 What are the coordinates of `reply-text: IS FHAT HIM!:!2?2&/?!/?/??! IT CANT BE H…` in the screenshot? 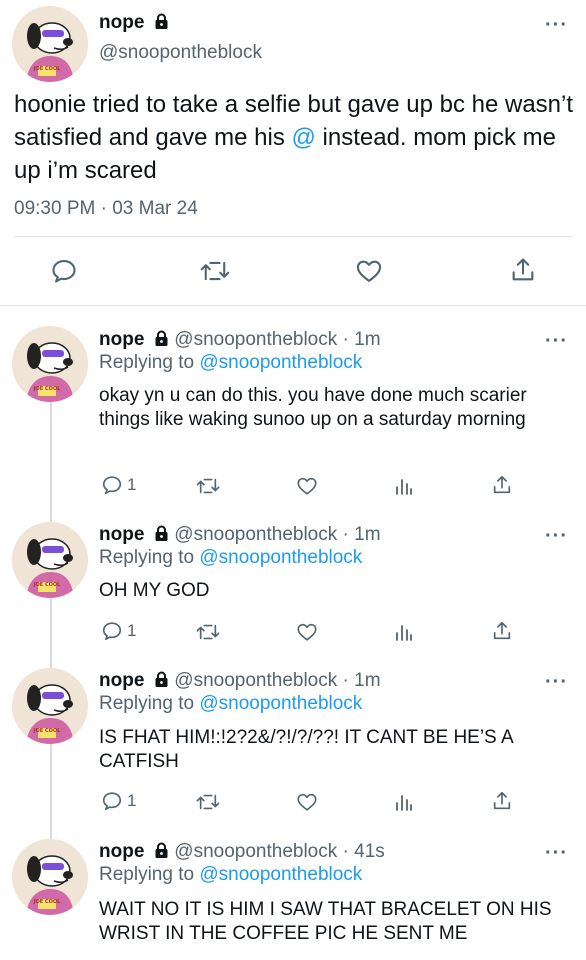 It's located at (306, 749).